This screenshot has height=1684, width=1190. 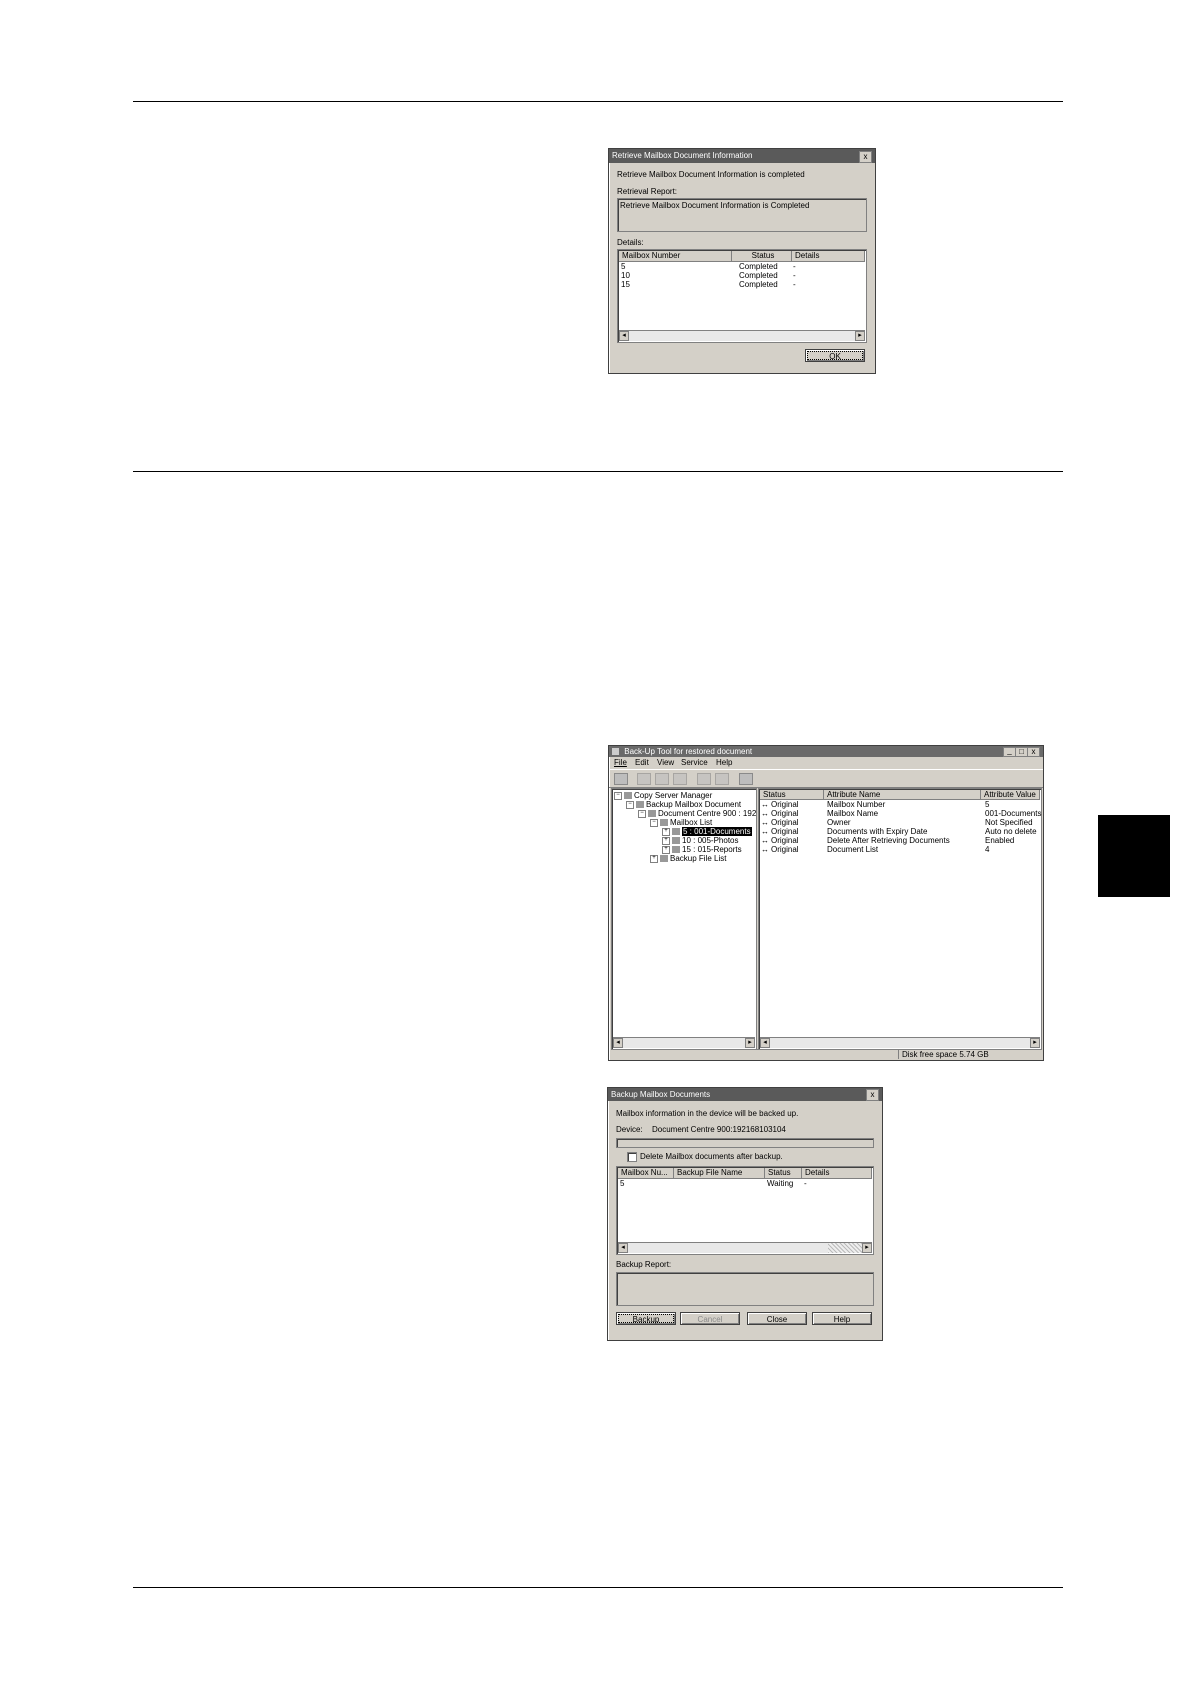 What do you see at coordinates (719, 1173) in the screenshot?
I see `column-backup-file-name: Backup File Name` at bounding box center [719, 1173].